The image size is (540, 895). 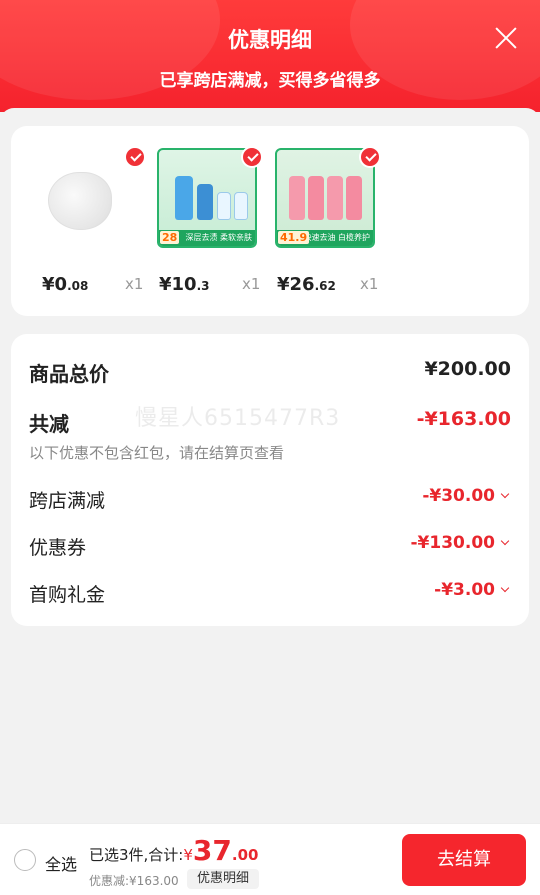 I want to click on checkout-bar: 全选 已选3件,合计:¥37.00 优惠减:¥163.00 优惠明细 去结算, so click(x=270, y=859).